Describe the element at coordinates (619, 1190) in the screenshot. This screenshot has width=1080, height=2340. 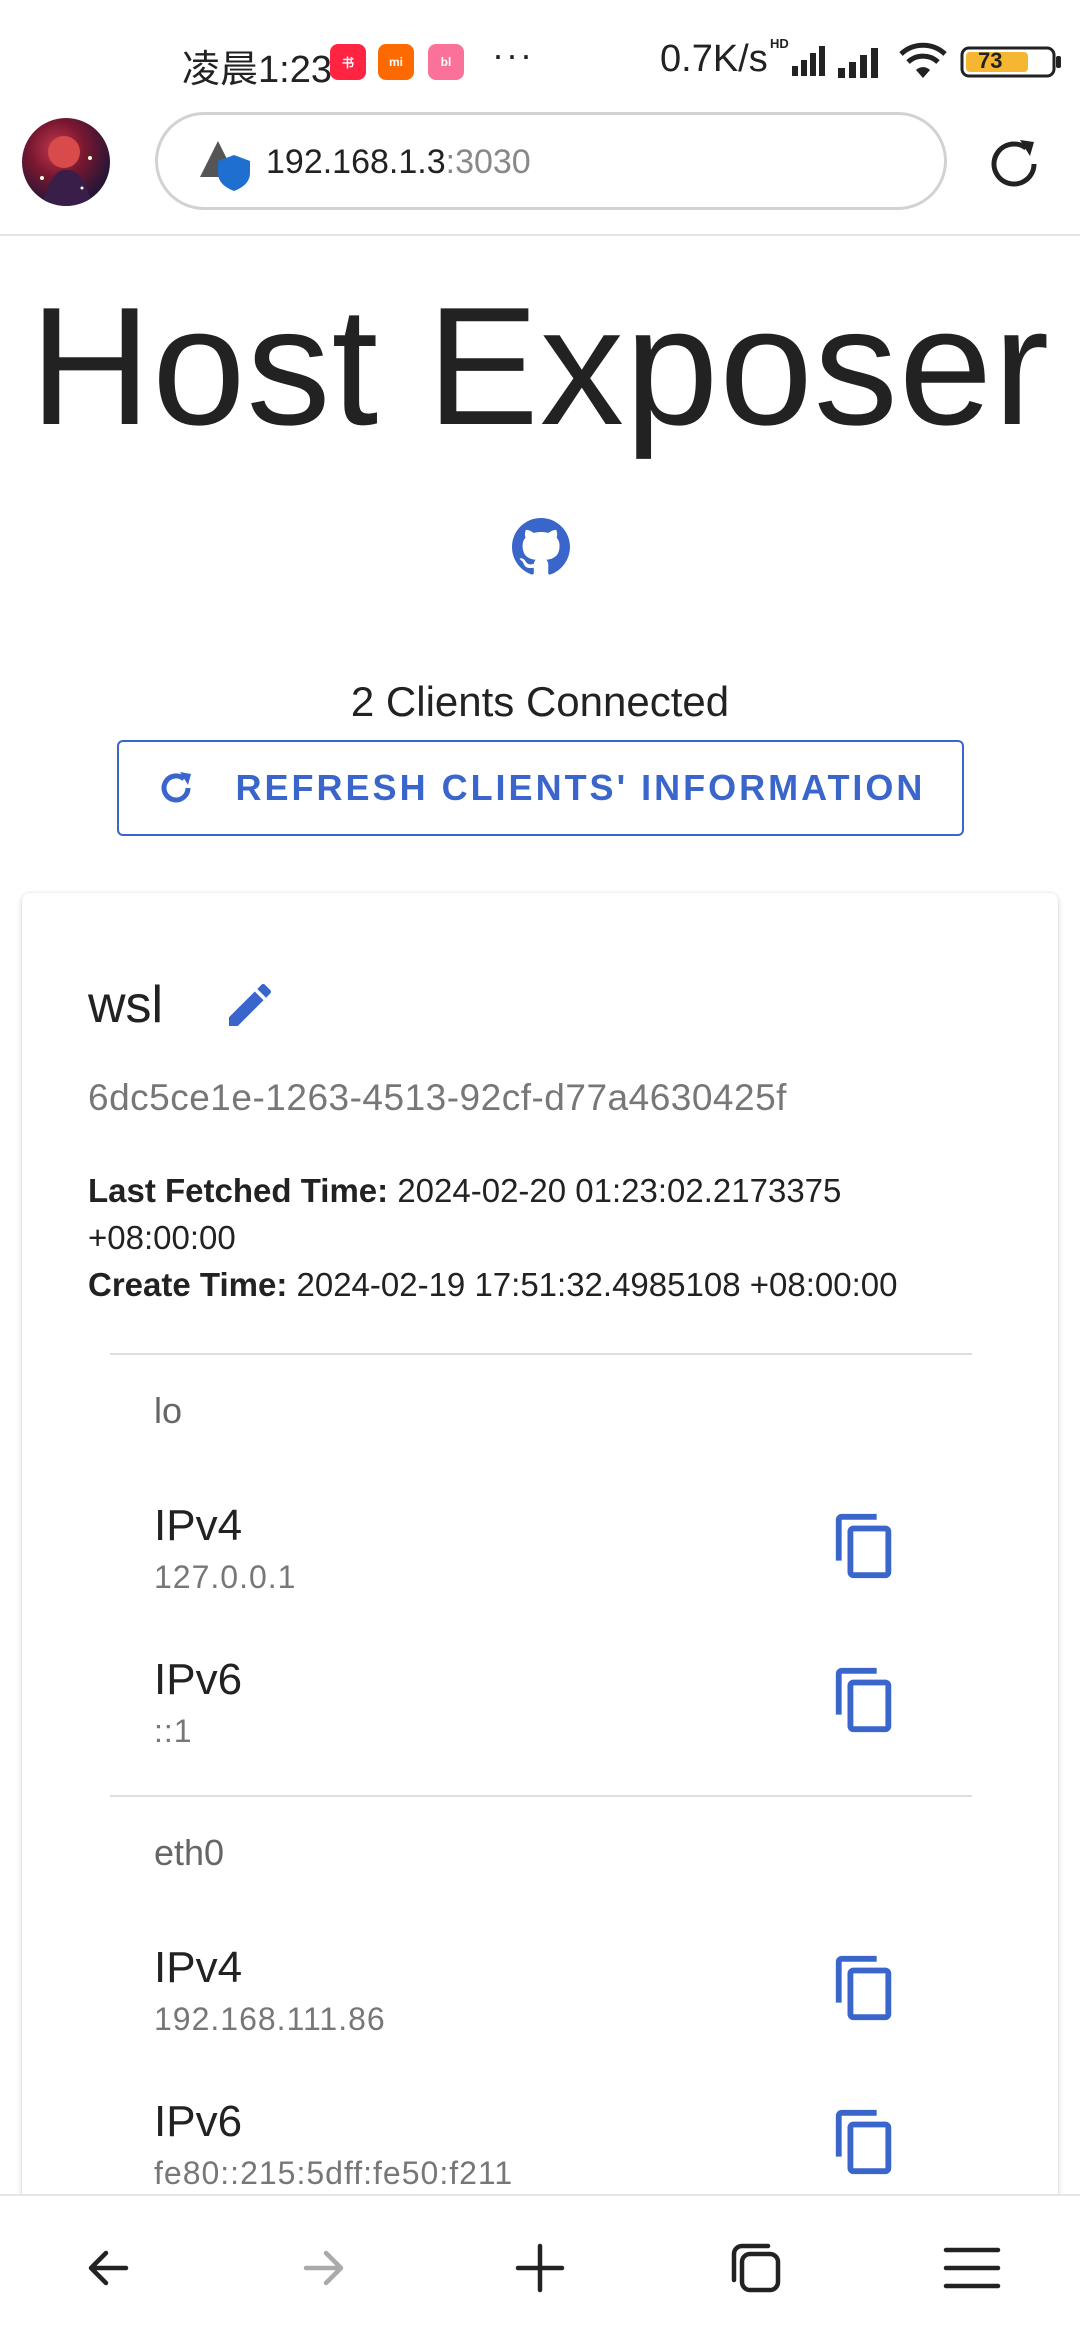
I see `last-fetched-value: 2024-02-20 01:23:02.2173375` at that location.